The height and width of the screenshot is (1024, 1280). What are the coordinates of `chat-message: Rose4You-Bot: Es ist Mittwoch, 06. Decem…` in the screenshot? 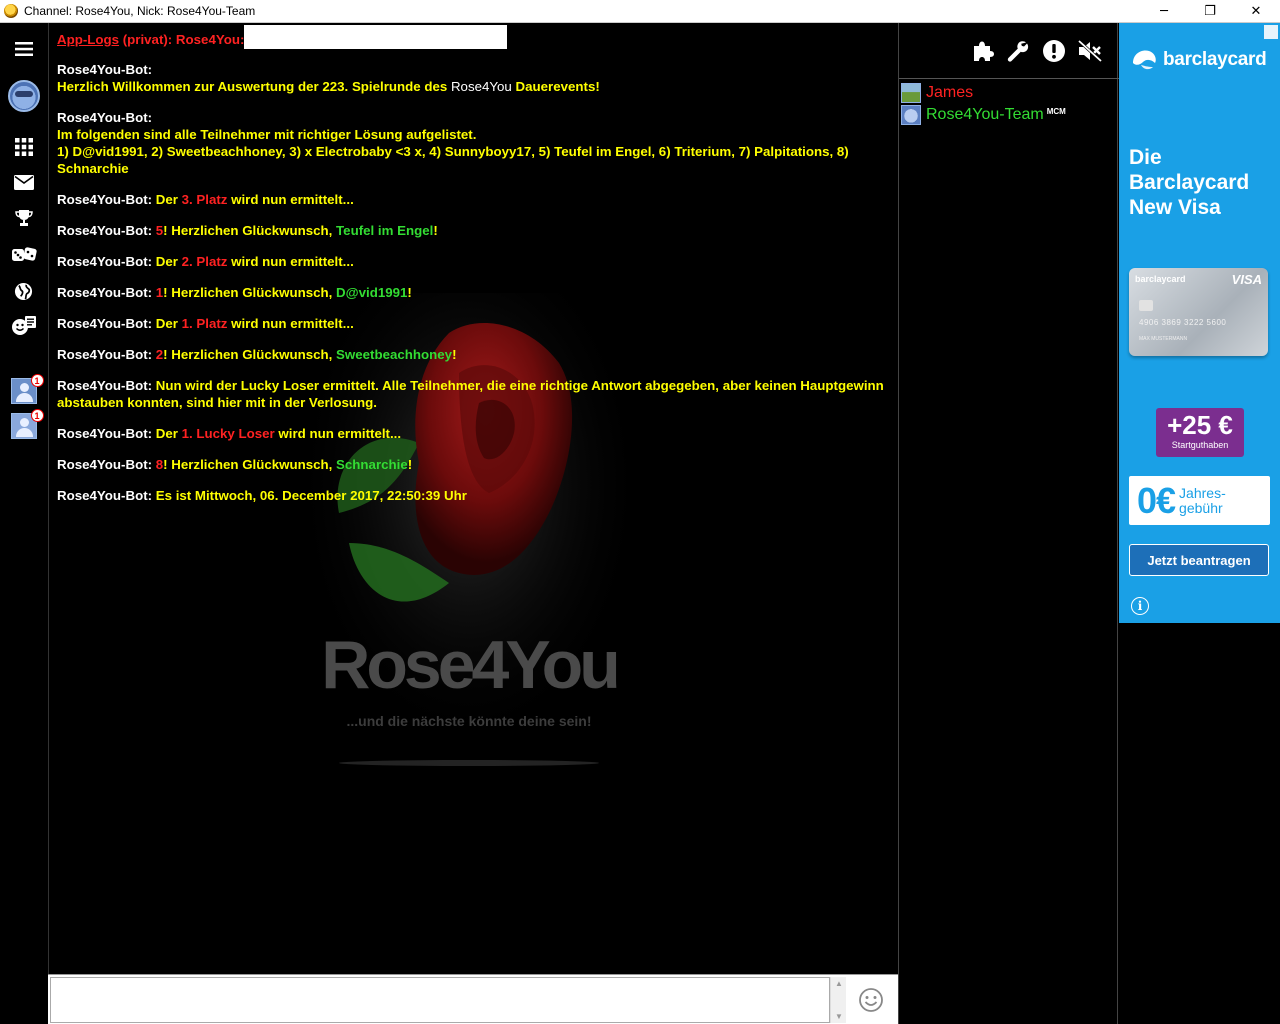 It's located at (472, 495).